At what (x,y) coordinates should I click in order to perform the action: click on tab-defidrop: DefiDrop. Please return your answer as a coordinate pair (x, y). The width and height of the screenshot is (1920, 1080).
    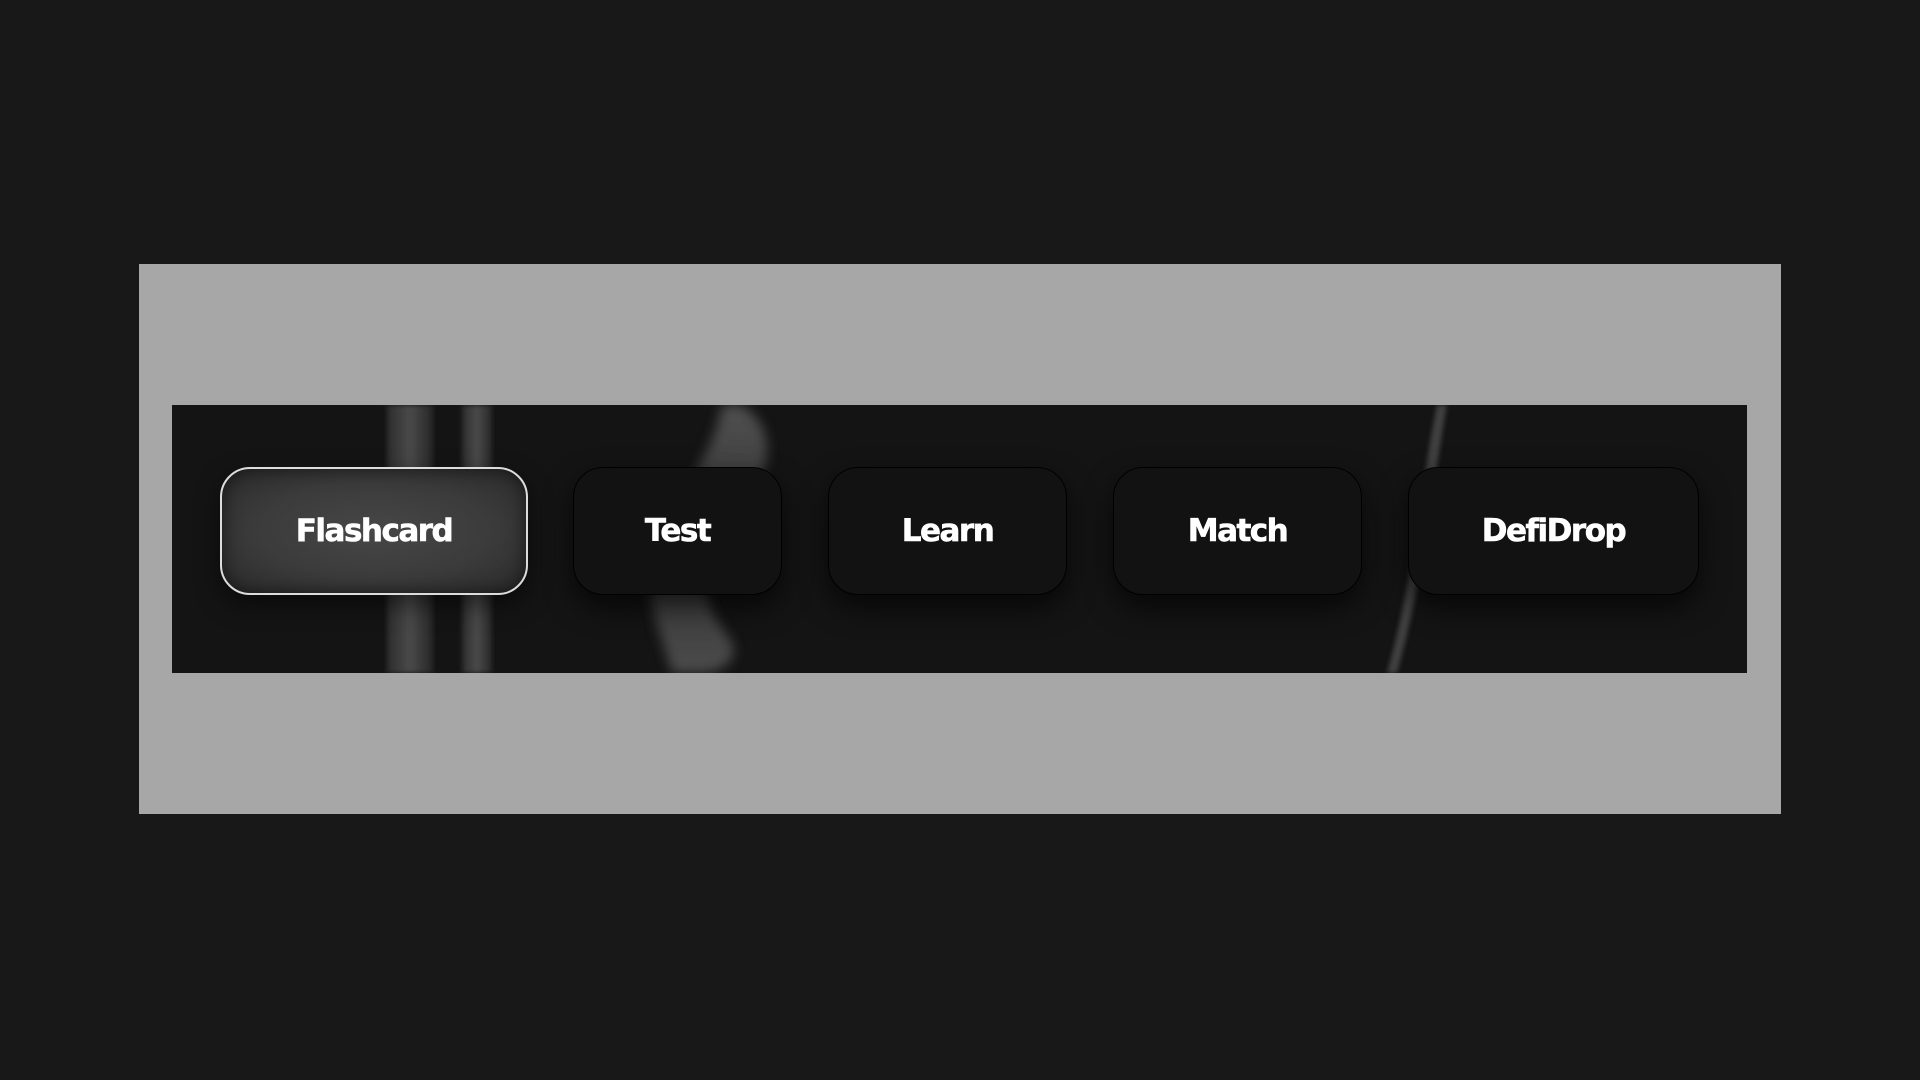
    Looking at the image, I should click on (1553, 531).